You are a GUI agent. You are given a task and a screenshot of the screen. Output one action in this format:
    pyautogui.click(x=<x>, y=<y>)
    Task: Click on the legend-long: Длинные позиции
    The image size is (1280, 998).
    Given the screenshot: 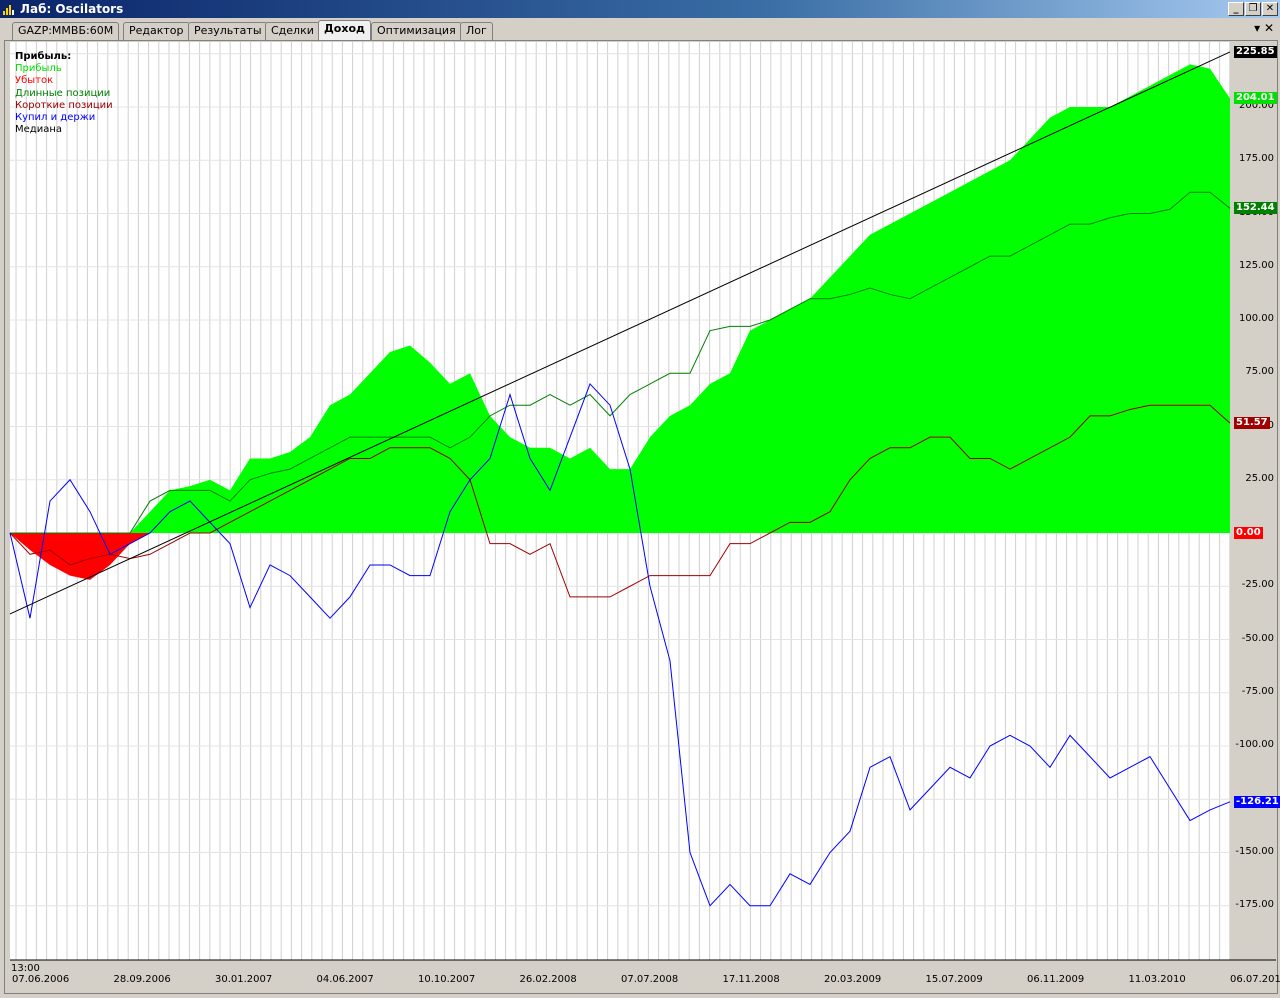 What is the action you would take?
    pyautogui.click(x=63, y=93)
    